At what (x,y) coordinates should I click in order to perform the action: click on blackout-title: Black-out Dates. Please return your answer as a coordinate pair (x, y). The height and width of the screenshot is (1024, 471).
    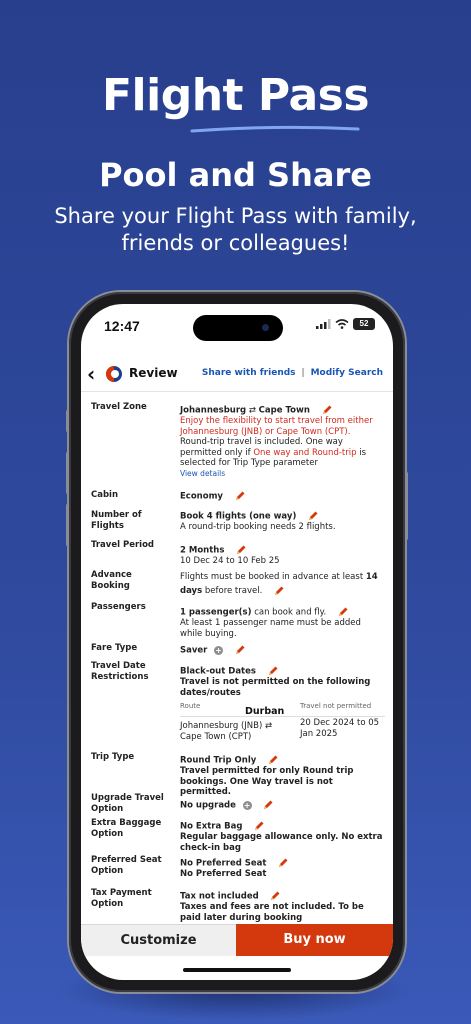
    Looking at the image, I should click on (218, 671).